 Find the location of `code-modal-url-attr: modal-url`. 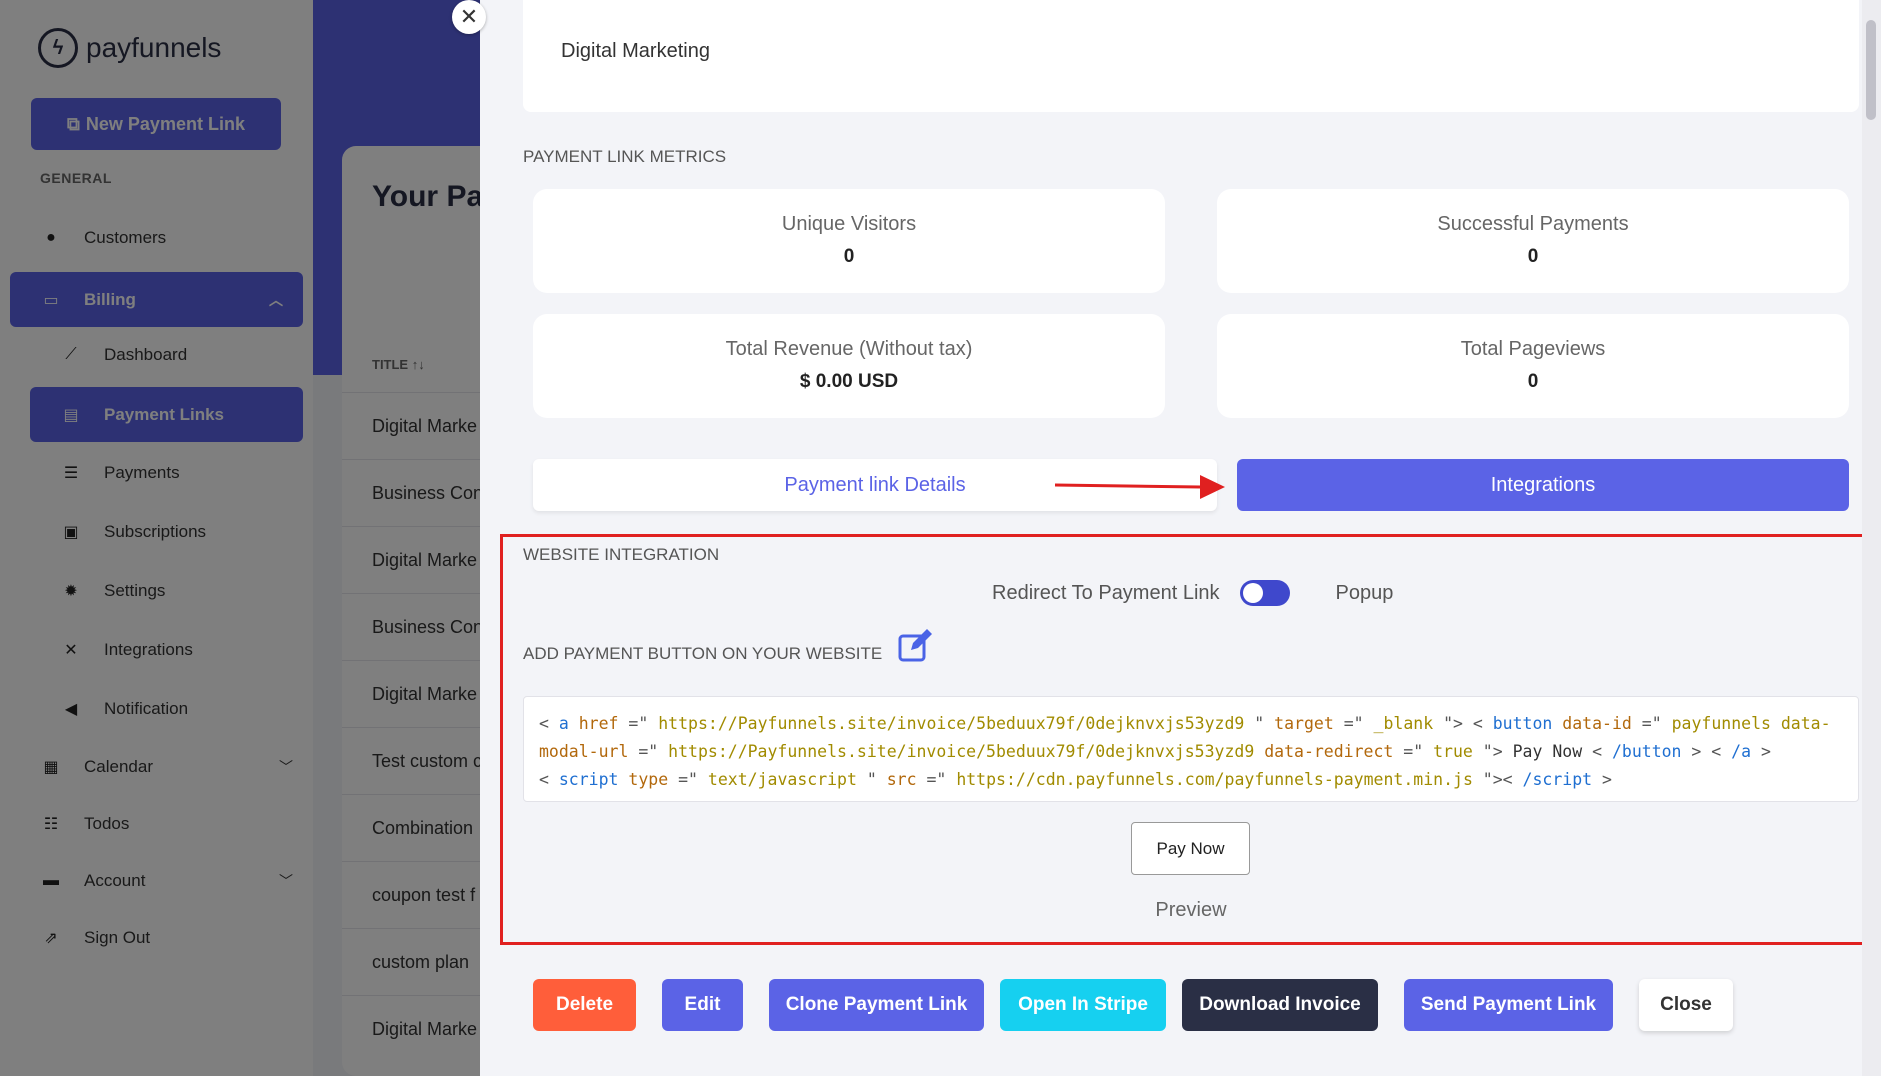

code-modal-url-attr: modal-url is located at coordinates (584, 751).